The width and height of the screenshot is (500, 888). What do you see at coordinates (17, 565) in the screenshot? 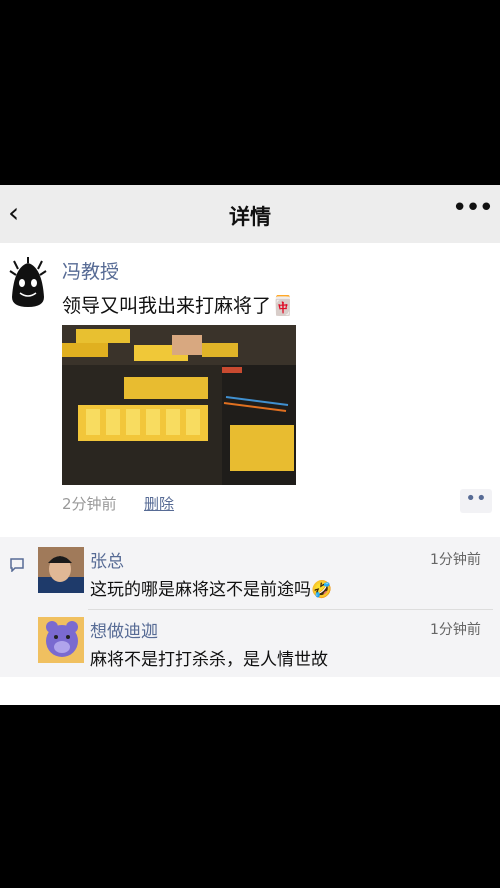
I see `comment-icon` at bounding box center [17, 565].